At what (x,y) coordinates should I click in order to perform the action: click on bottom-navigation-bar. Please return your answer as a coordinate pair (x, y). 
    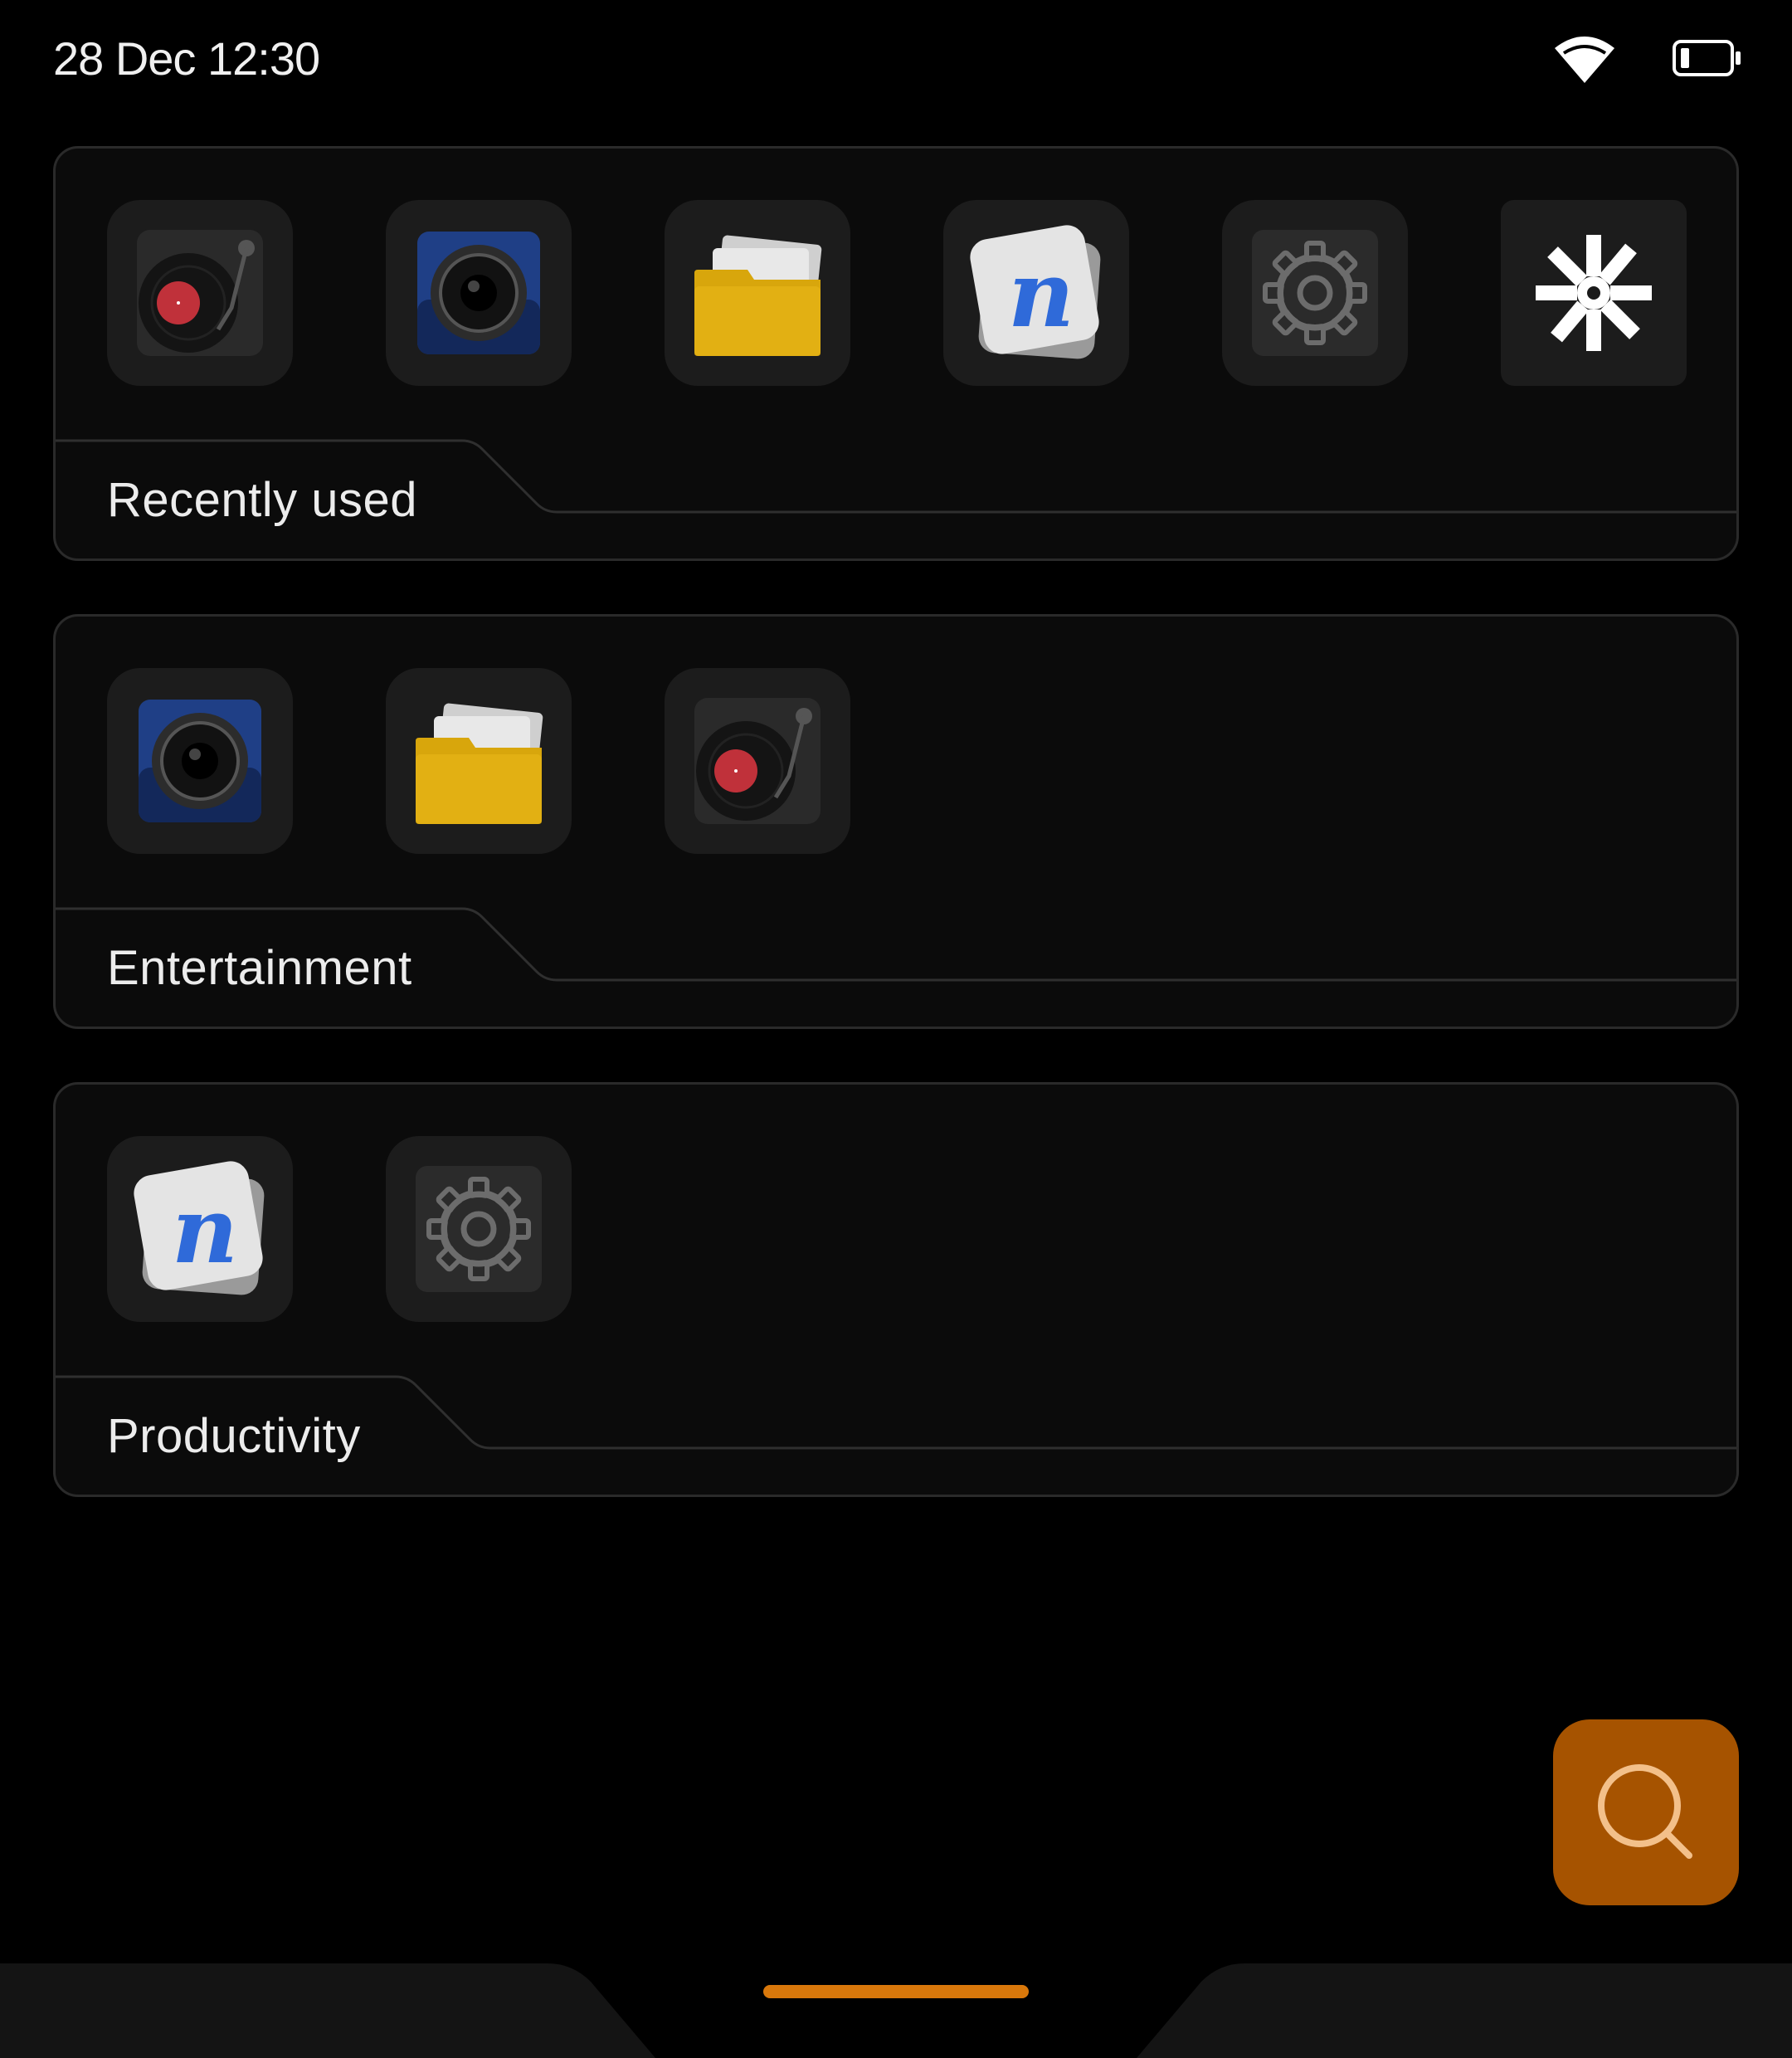
    Looking at the image, I should click on (896, 2010).